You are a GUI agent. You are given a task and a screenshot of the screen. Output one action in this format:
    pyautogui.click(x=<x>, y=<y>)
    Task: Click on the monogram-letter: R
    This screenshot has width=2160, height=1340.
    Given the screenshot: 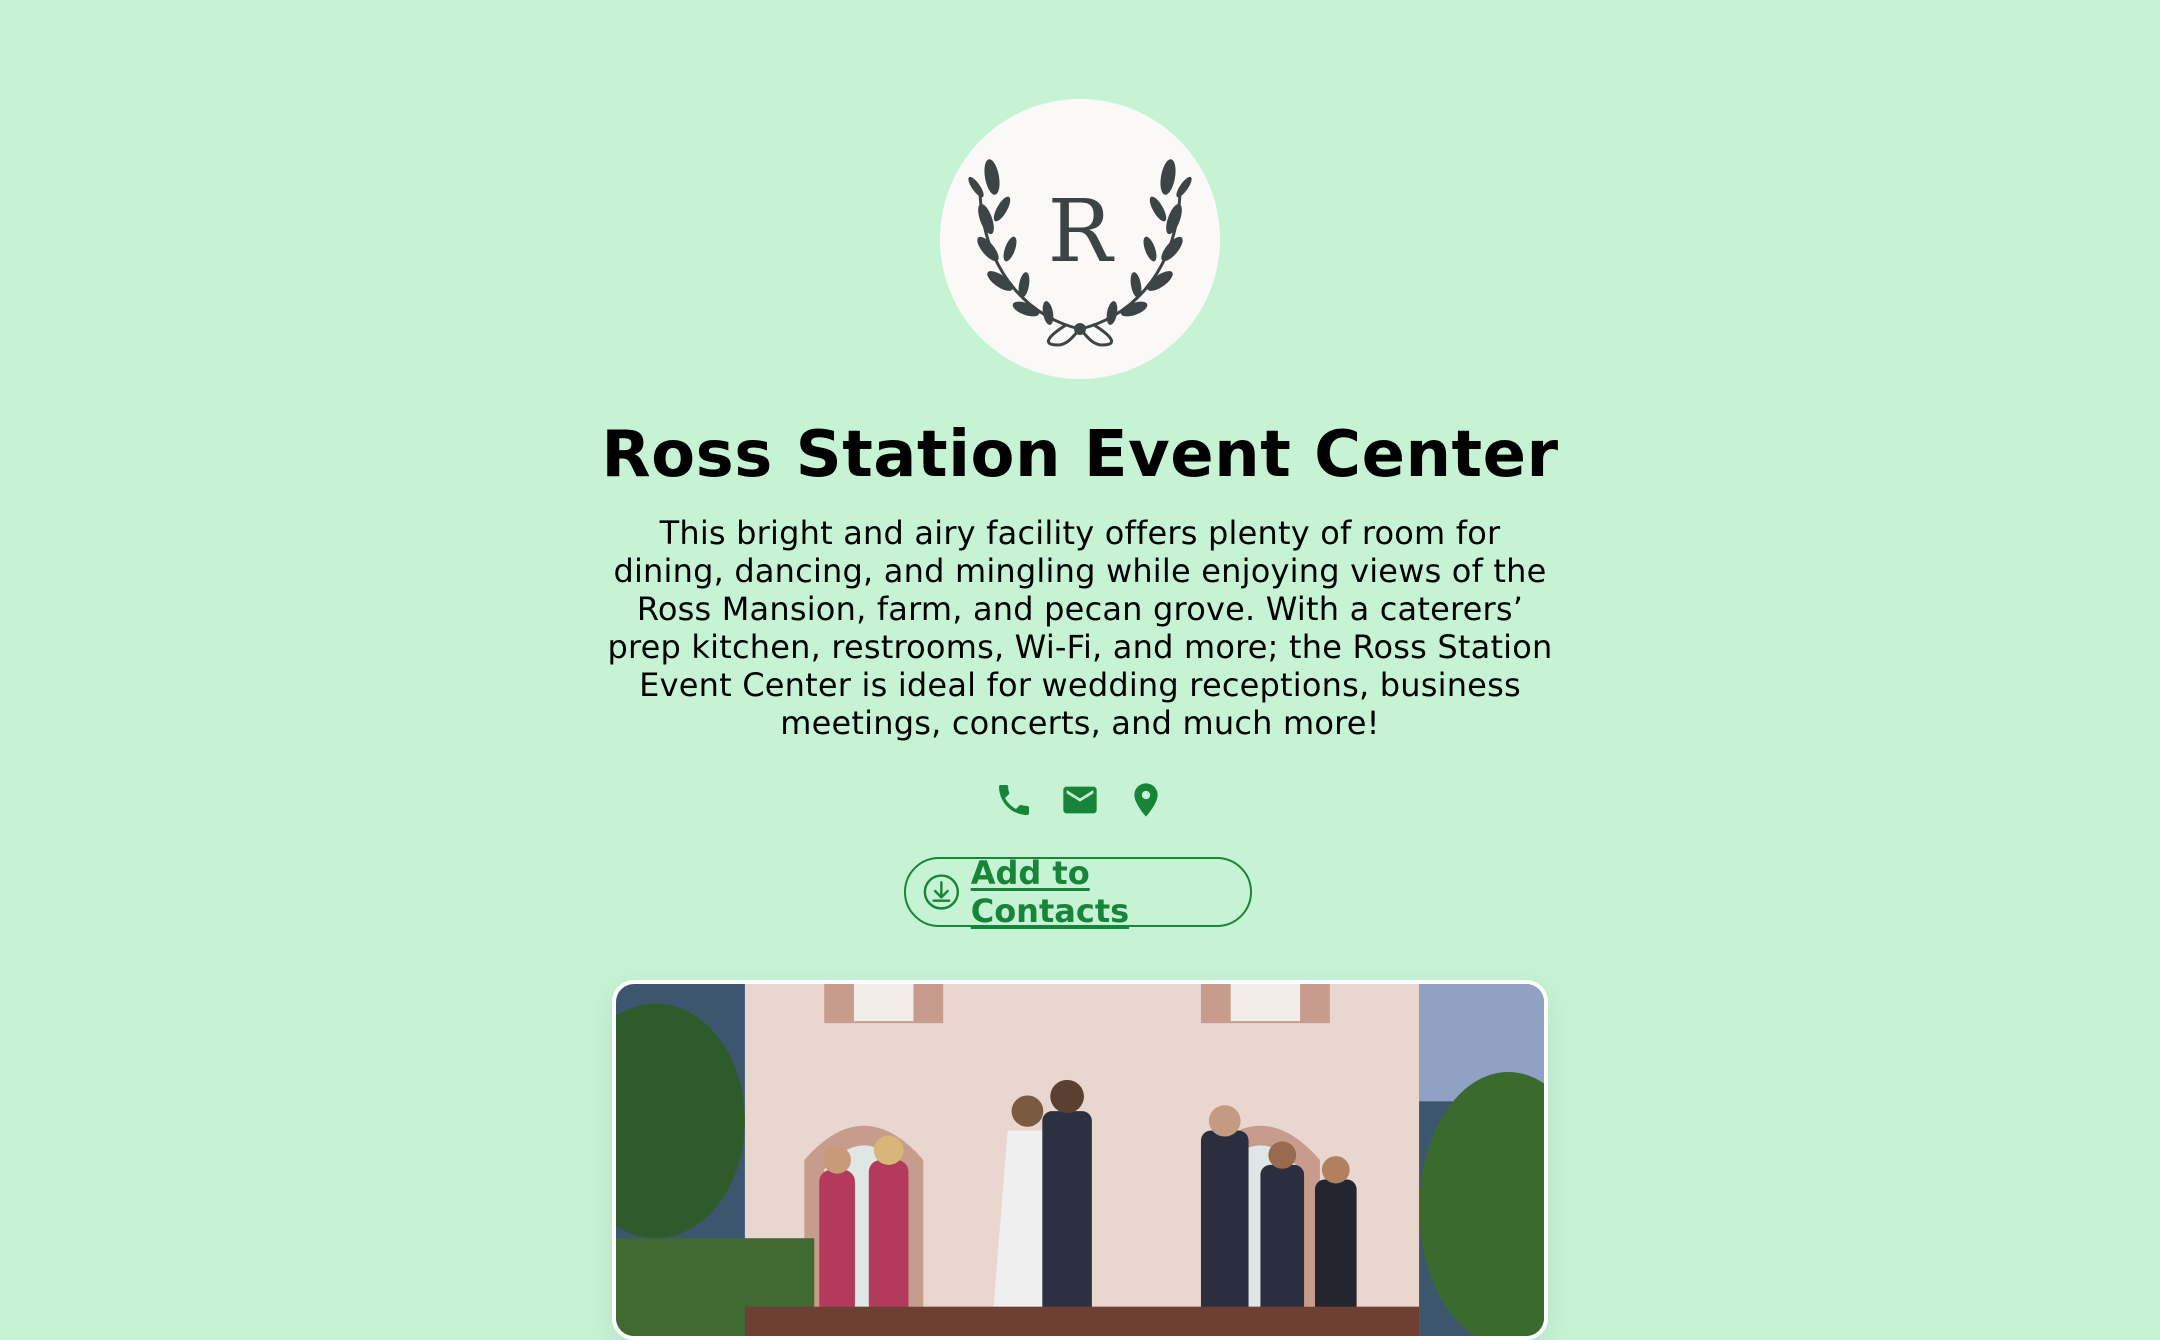 What is the action you would take?
    pyautogui.click(x=1081, y=232)
    